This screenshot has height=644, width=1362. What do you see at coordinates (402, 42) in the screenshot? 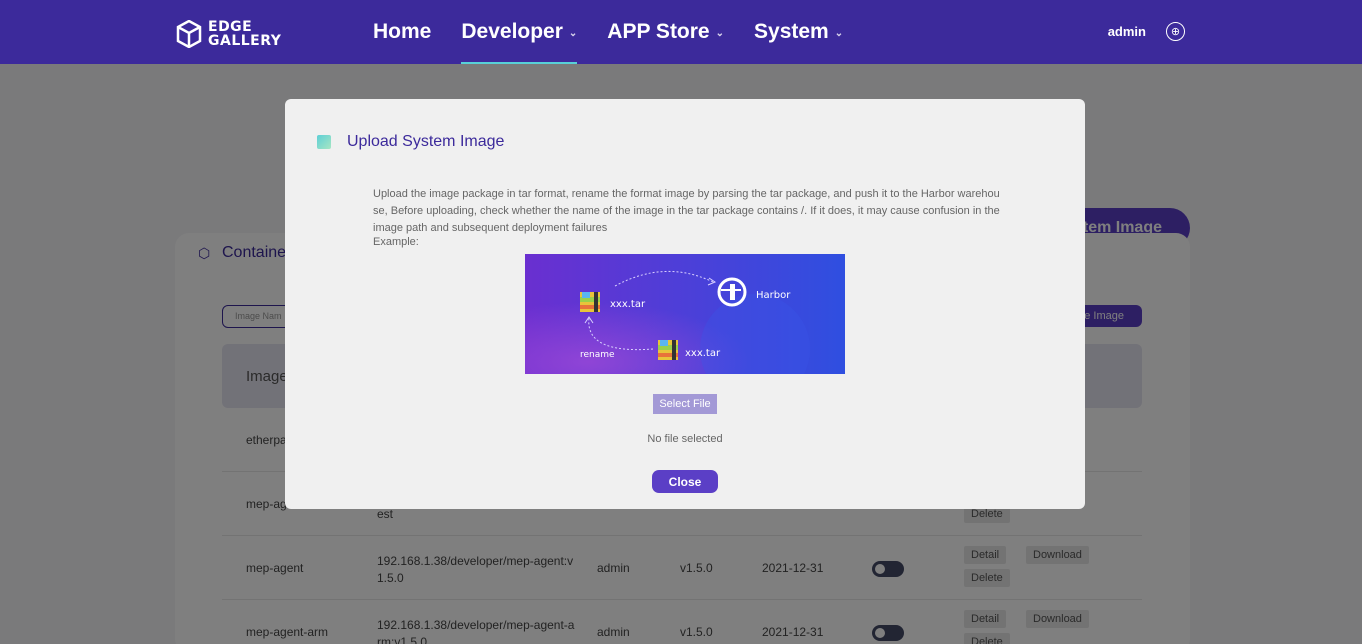
I see `nav-home: Home` at bounding box center [402, 42].